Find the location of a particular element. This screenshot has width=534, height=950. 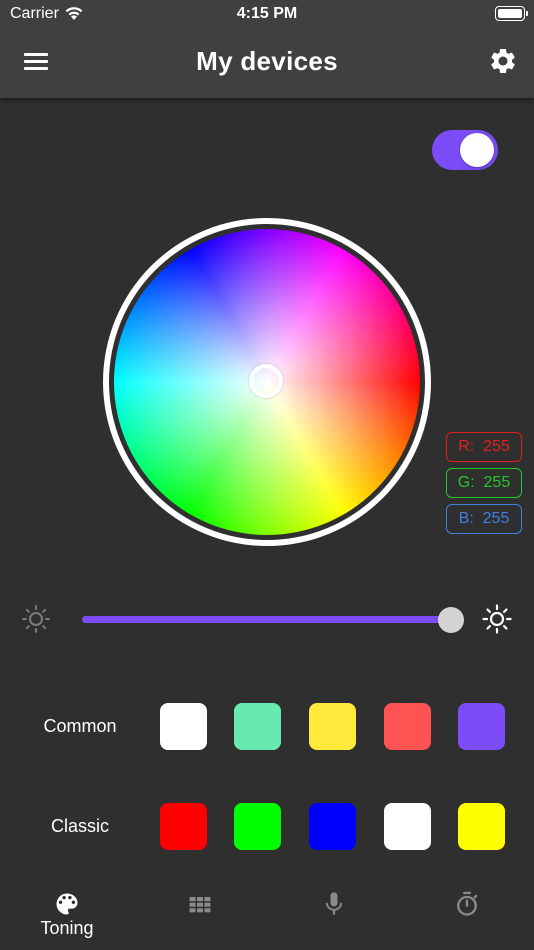

power-toggle is located at coordinates (465, 150).